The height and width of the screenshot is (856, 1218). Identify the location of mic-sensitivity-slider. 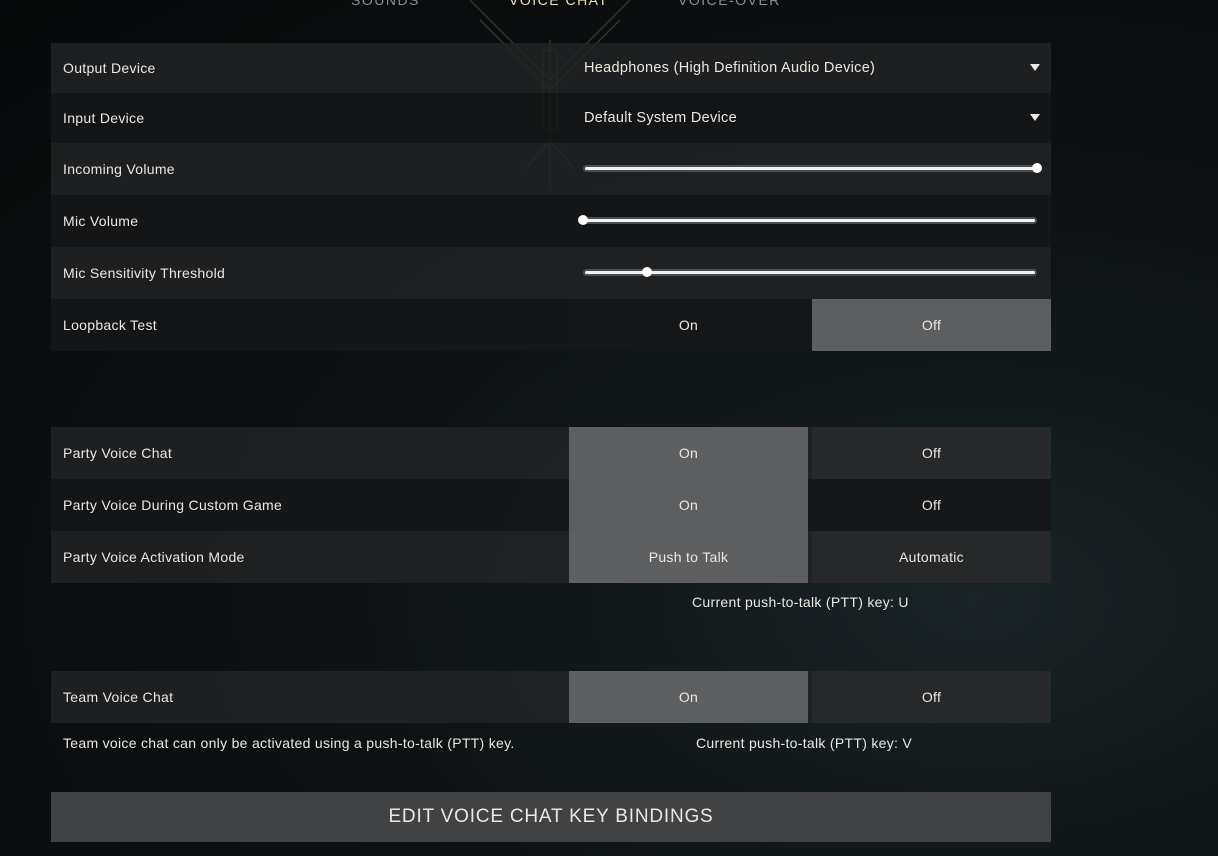
(810, 272).